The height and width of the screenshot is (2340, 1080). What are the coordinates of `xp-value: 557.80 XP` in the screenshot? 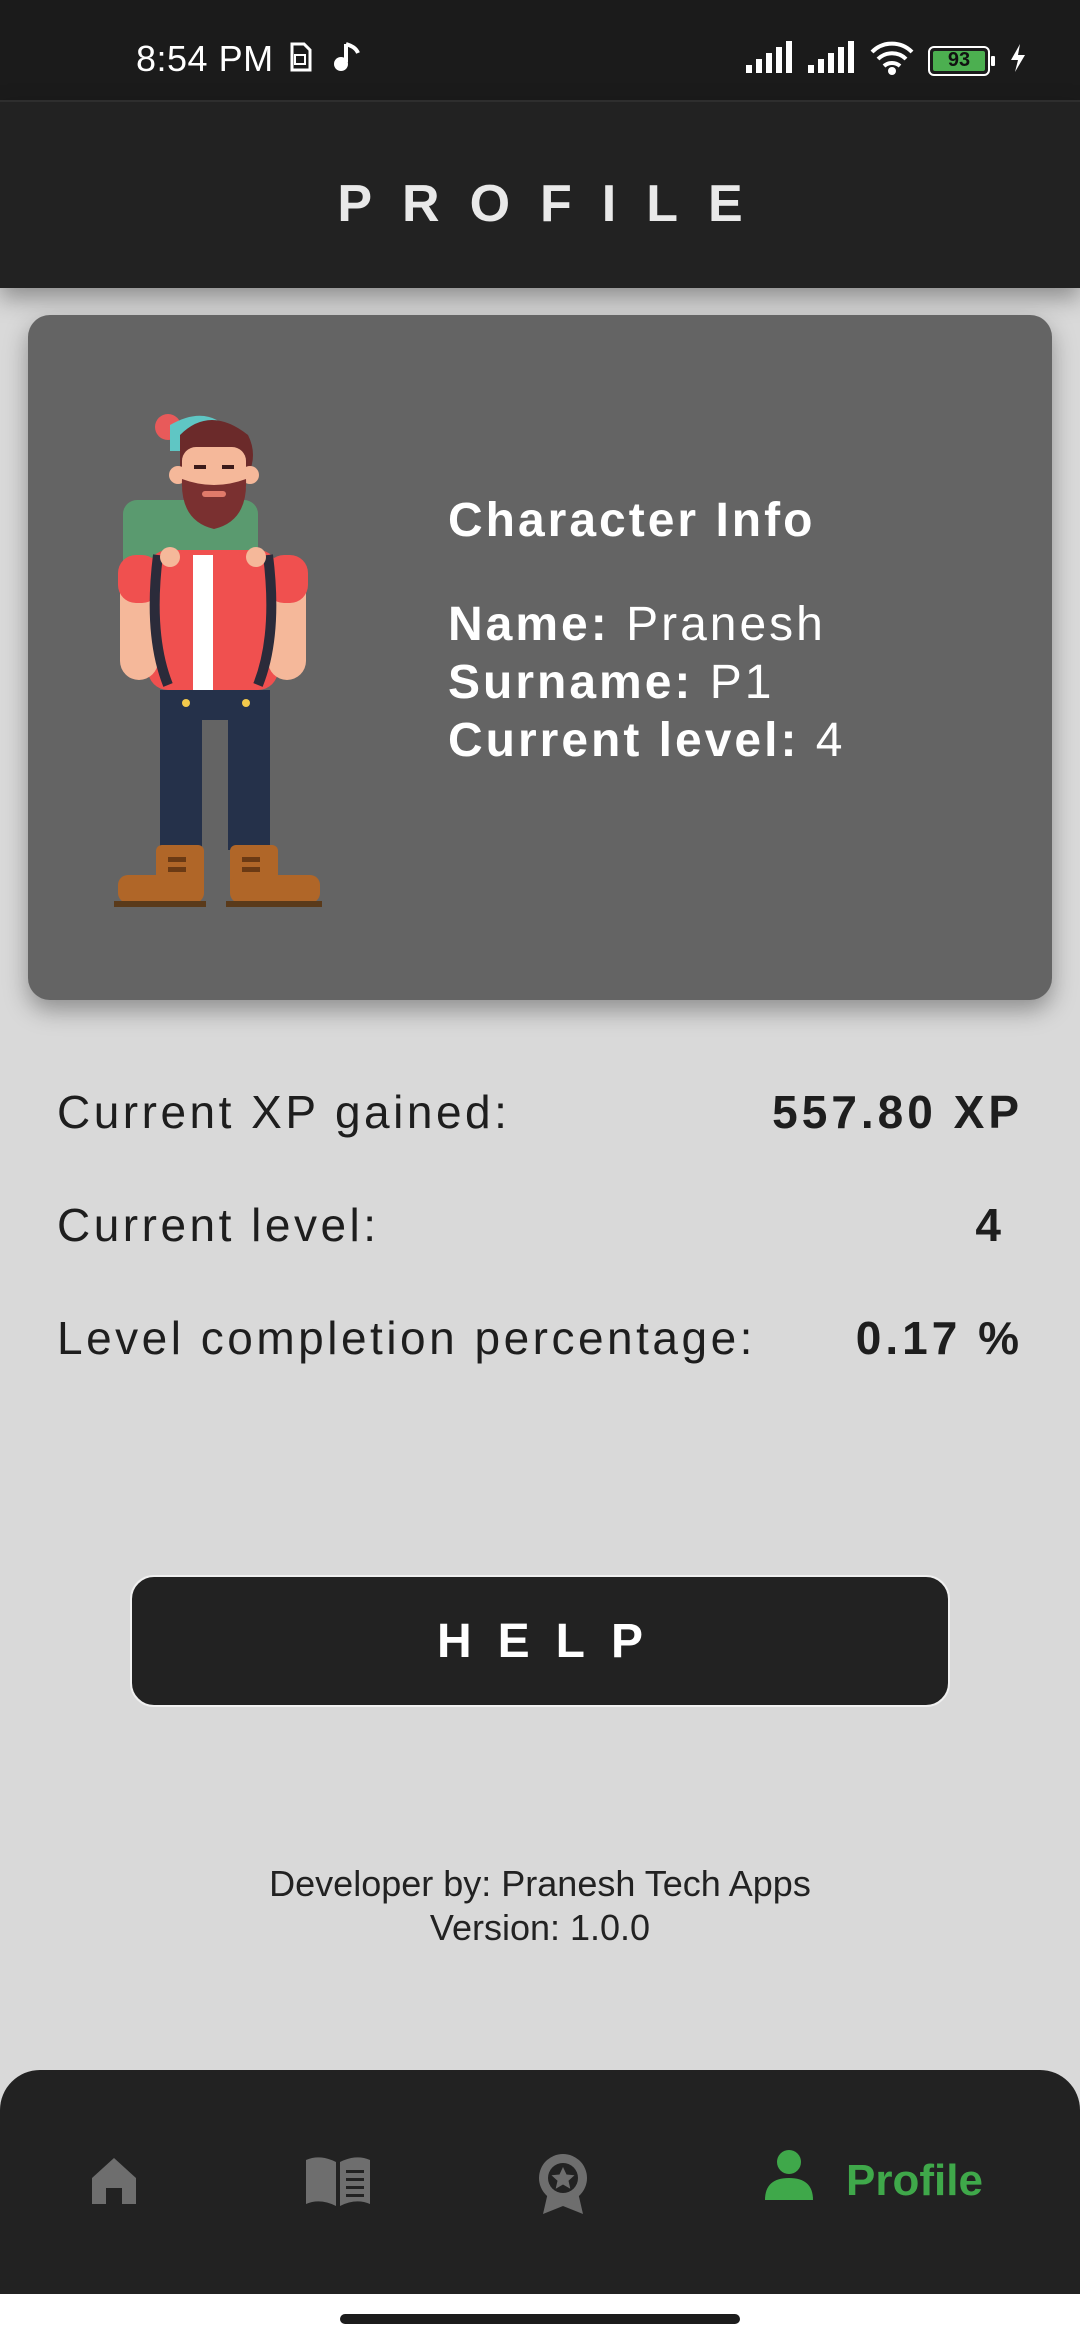 It's located at (897, 1112).